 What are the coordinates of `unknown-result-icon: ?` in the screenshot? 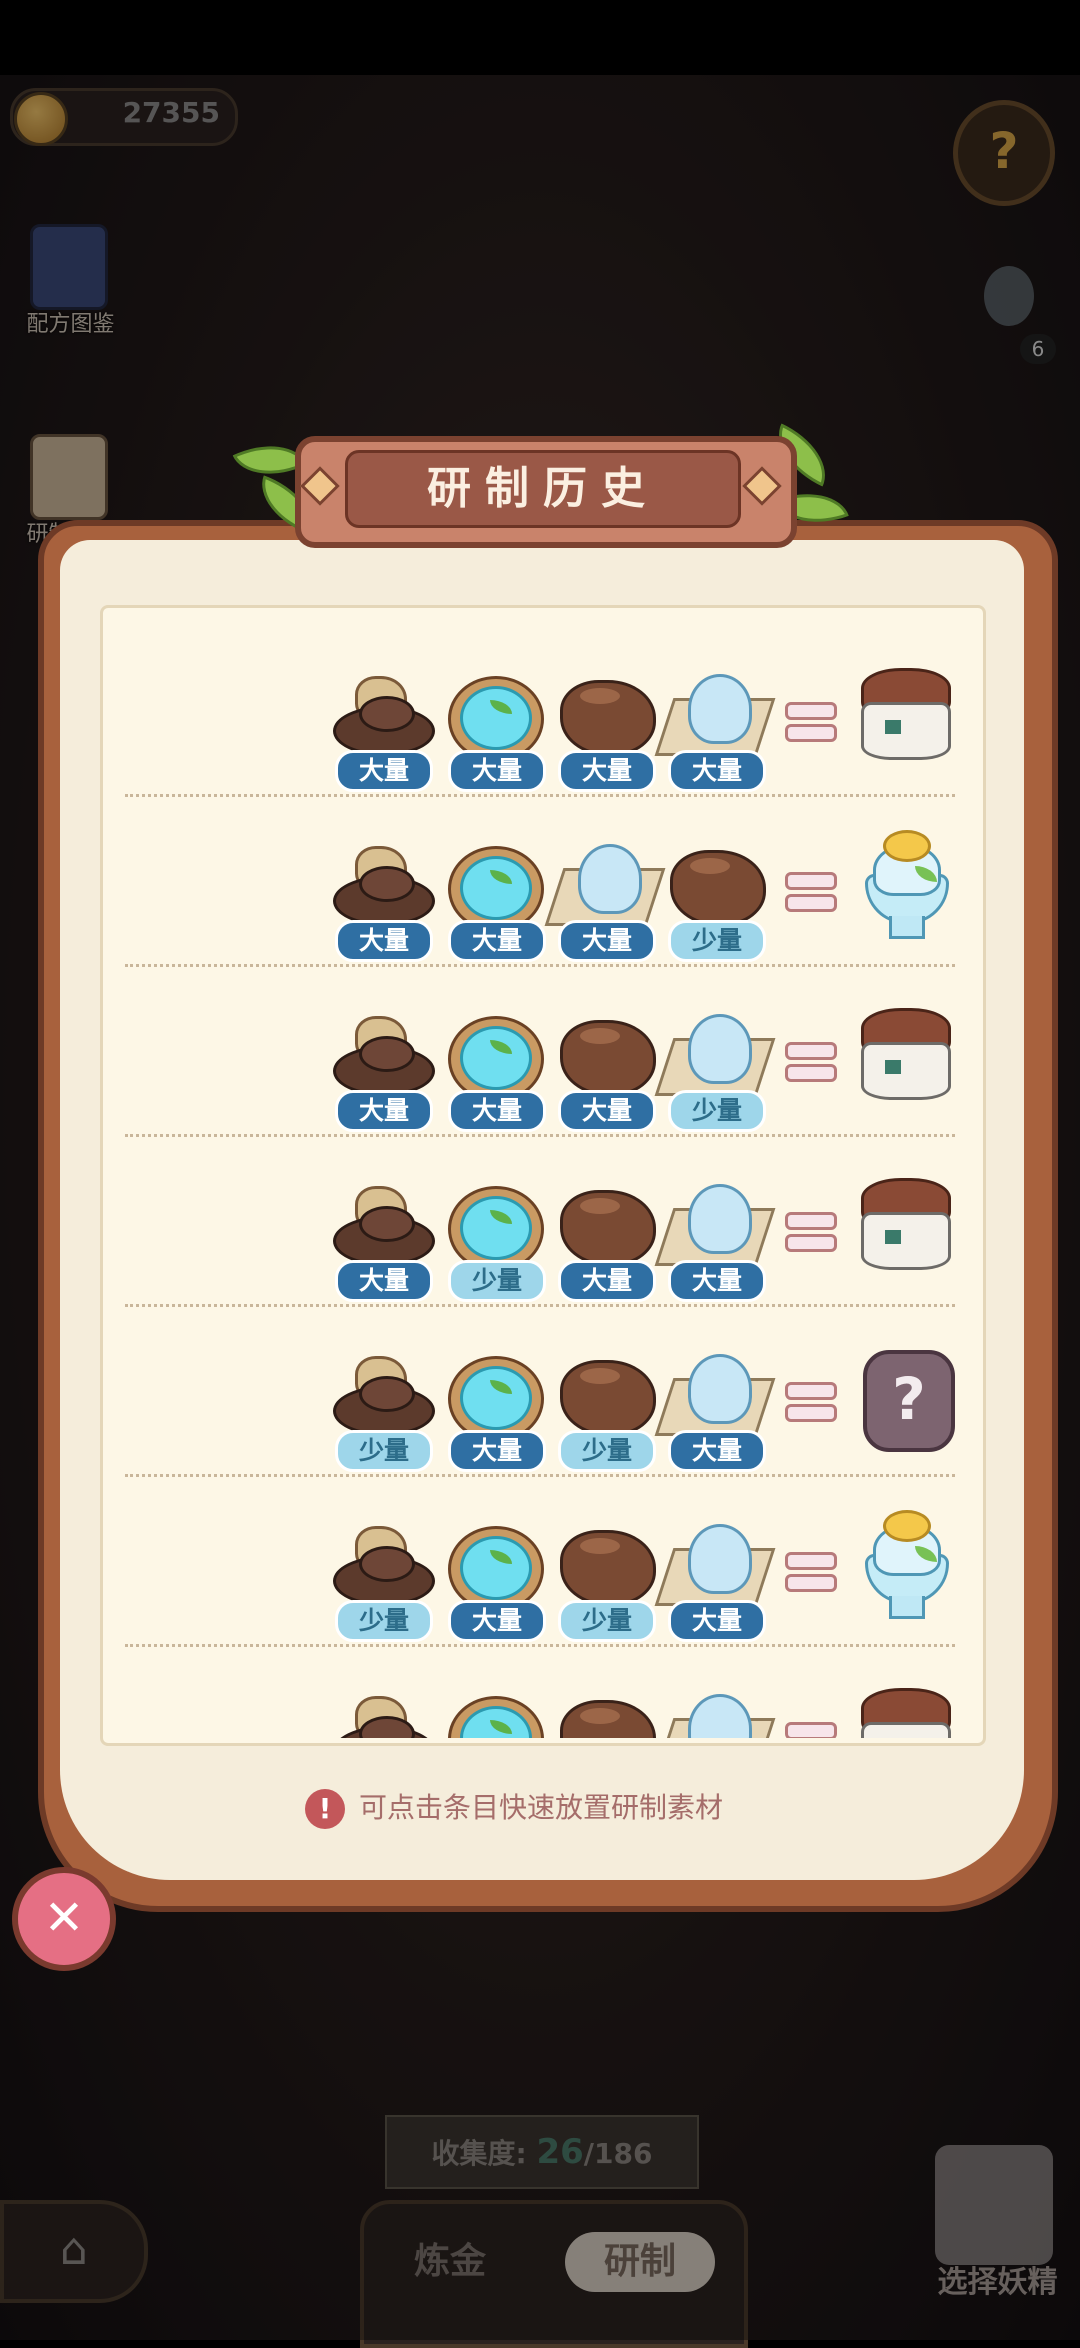 It's located at (909, 1401).